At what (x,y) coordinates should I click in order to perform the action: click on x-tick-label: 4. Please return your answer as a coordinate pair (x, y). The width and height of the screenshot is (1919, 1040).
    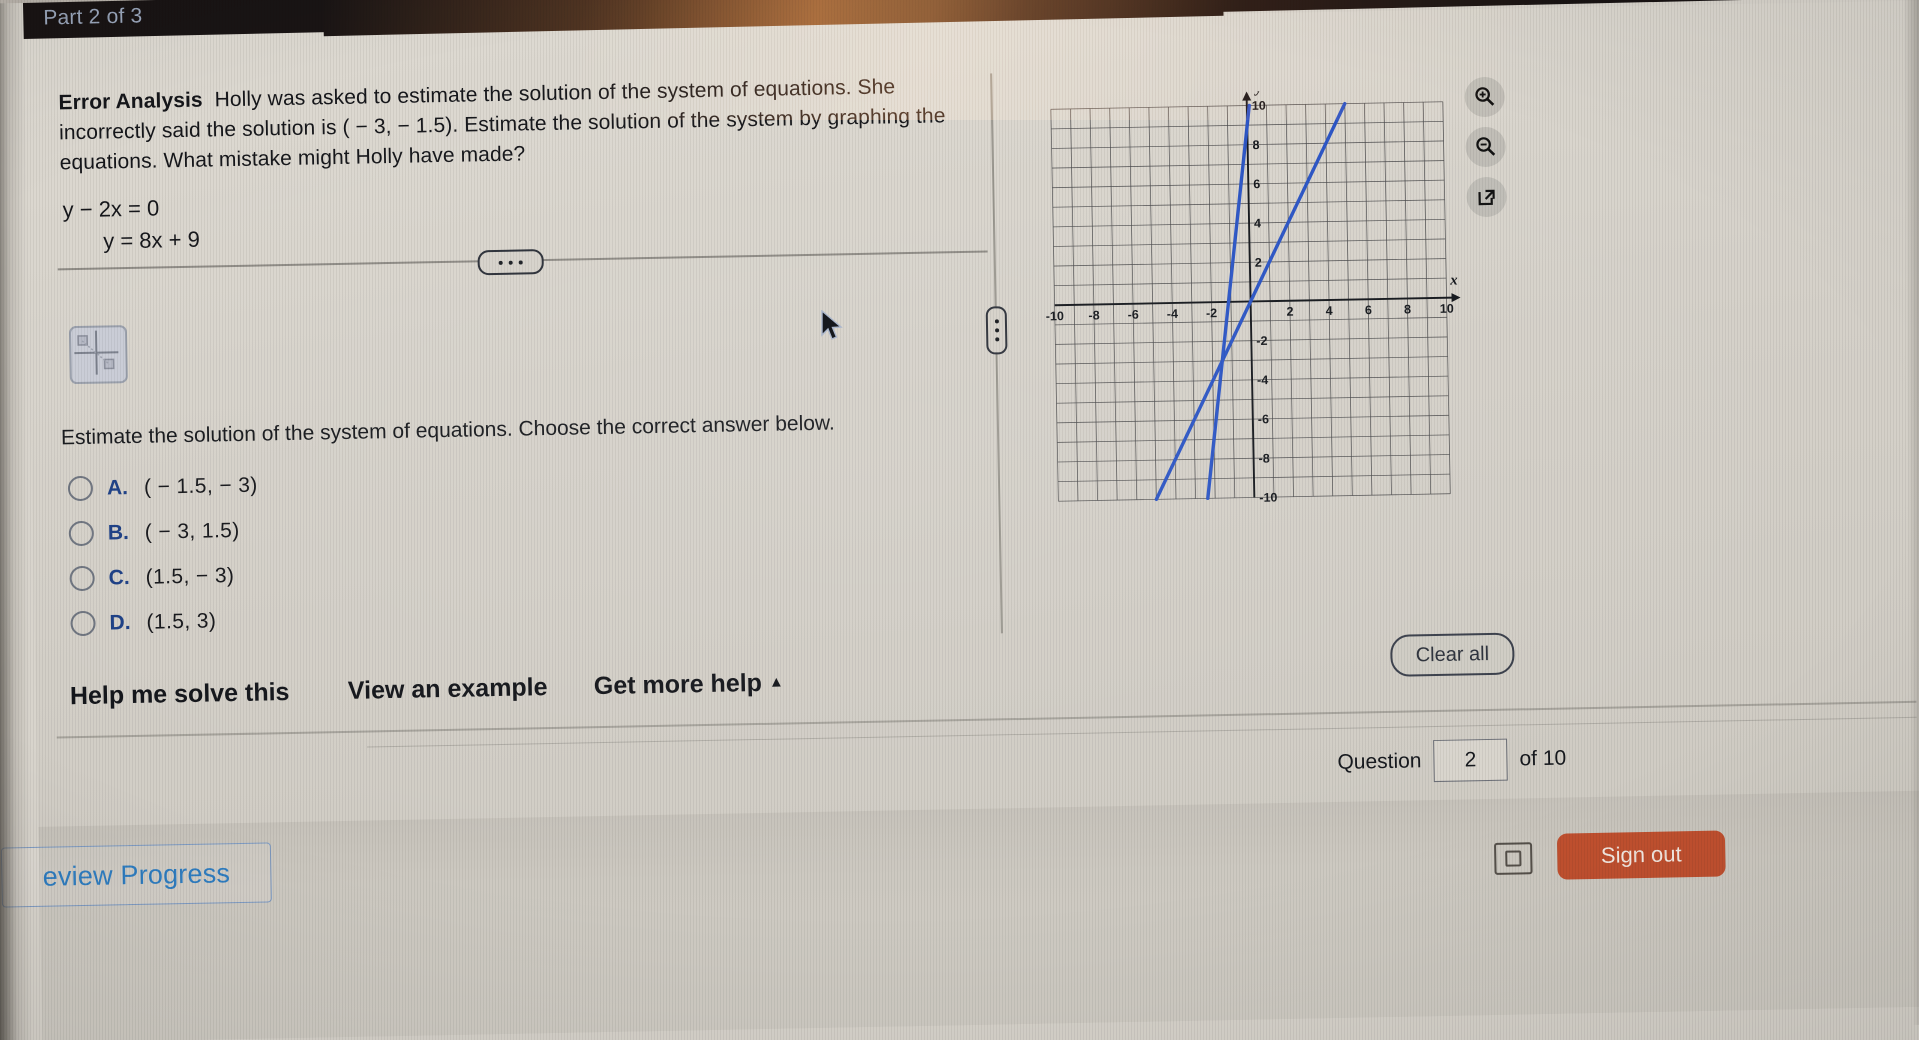
    Looking at the image, I should click on (1329, 311).